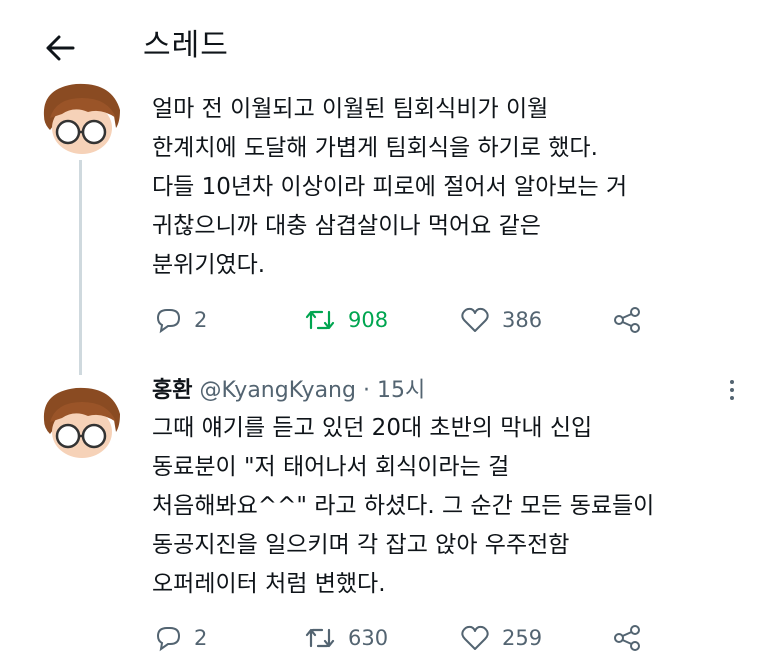 The height and width of the screenshot is (656, 780). What do you see at coordinates (412, 638) in the screenshot?
I see `tweet-actions: 2 630 259` at bounding box center [412, 638].